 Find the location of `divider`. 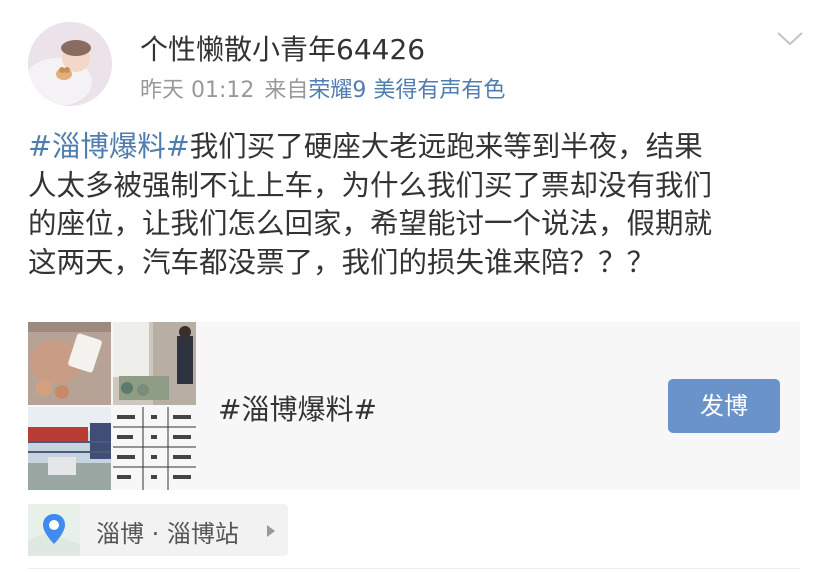

divider is located at coordinates (414, 568).